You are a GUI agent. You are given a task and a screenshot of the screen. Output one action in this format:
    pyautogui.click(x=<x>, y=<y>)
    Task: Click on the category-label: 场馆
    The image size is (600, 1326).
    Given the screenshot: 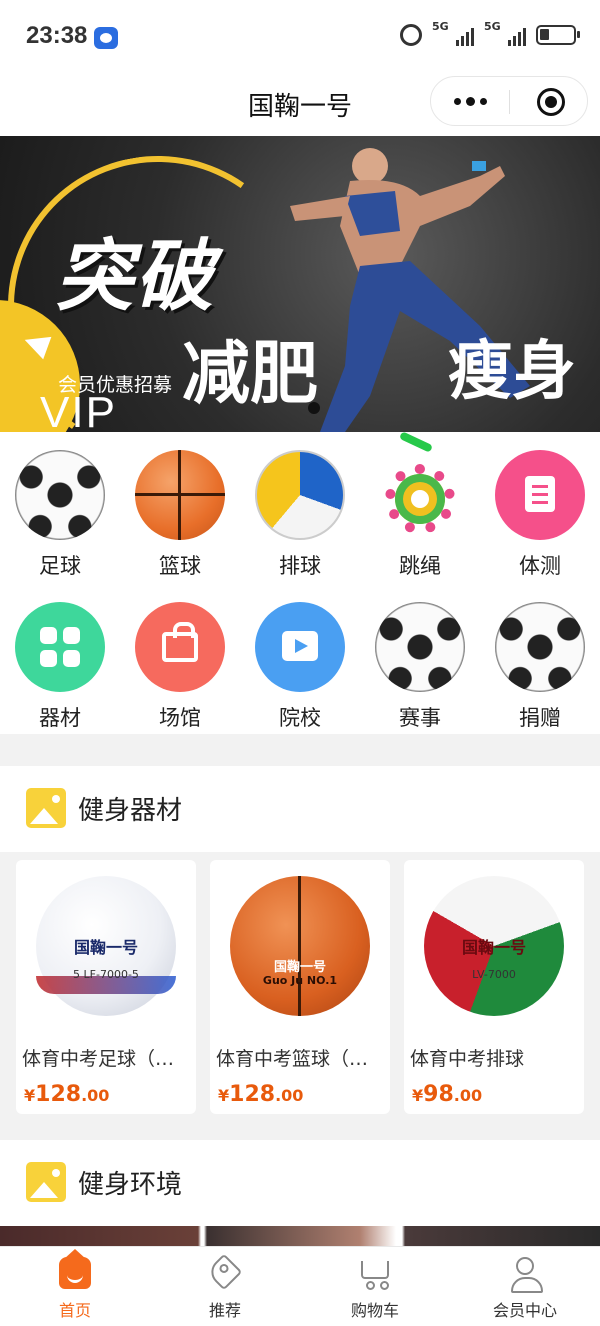 What is the action you would take?
    pyautogui.click(x=180, y=718)
    